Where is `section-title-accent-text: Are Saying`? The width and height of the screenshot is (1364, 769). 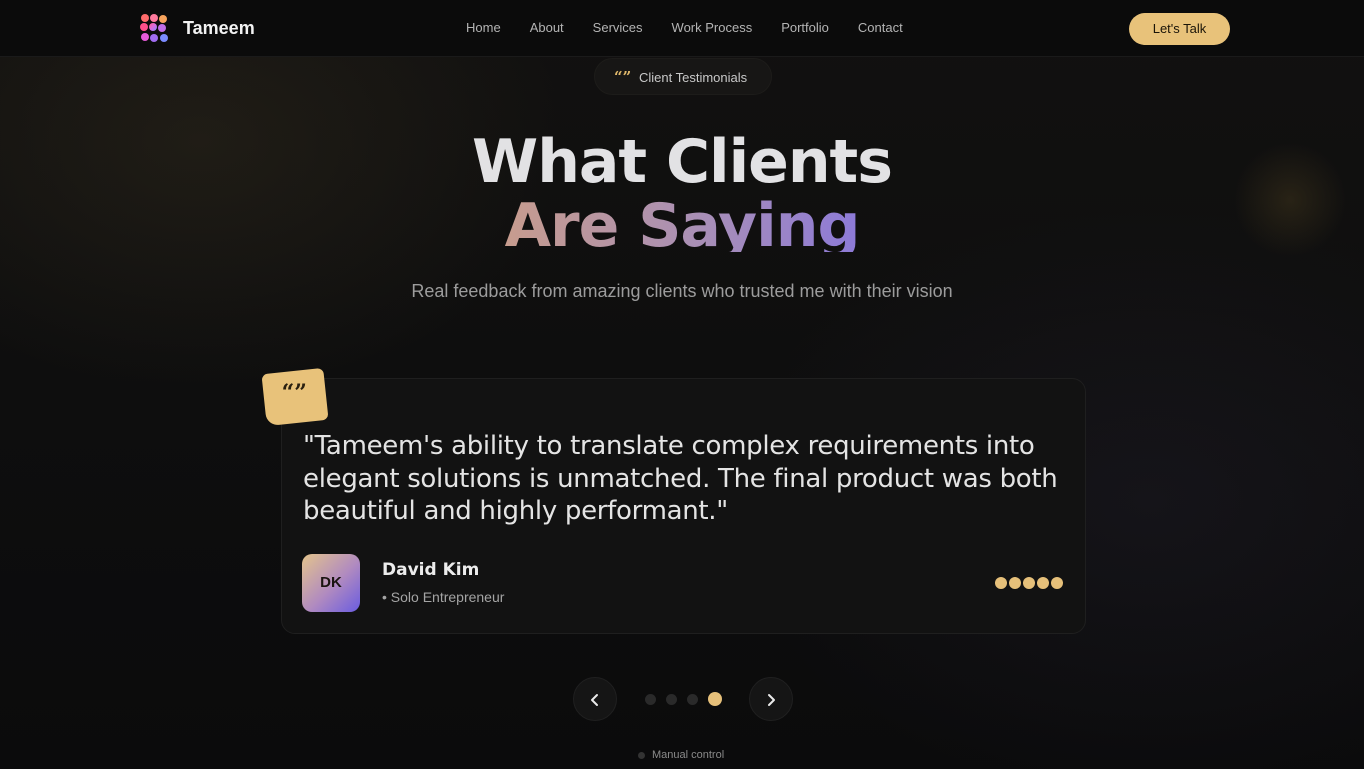
section-title-accent-text: Are Saying is located at coordinates (683, 223).